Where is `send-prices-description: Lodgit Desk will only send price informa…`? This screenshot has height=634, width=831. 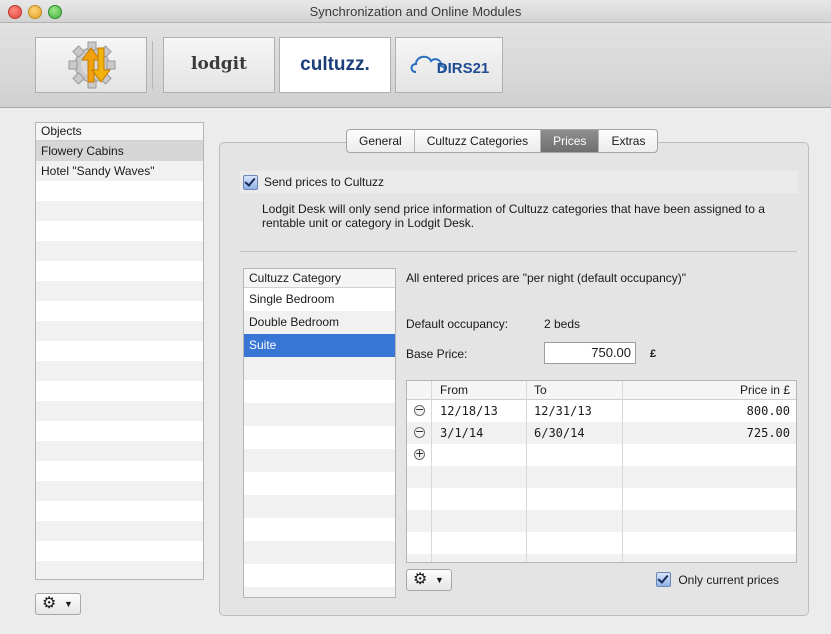
send-prices-description: Lodgit Desk will only send price informa… is located at coordinates (513, 216).